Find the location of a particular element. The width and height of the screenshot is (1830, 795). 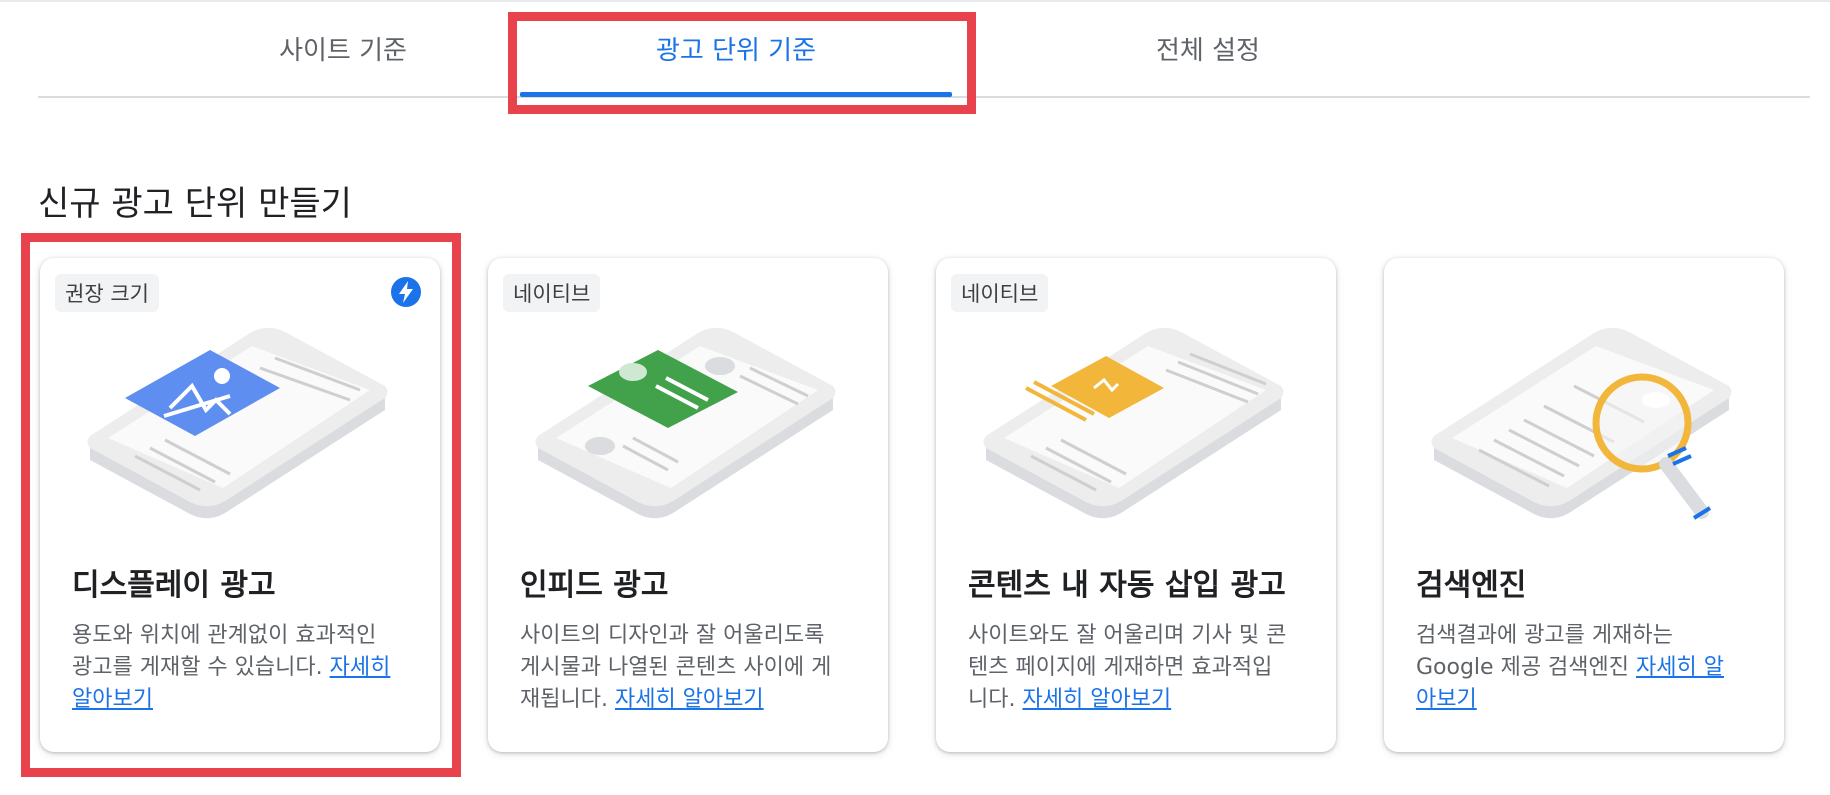

desc-line: 용도와 위치에 관계없이 효과적인 is located at coordinates (224, 635).